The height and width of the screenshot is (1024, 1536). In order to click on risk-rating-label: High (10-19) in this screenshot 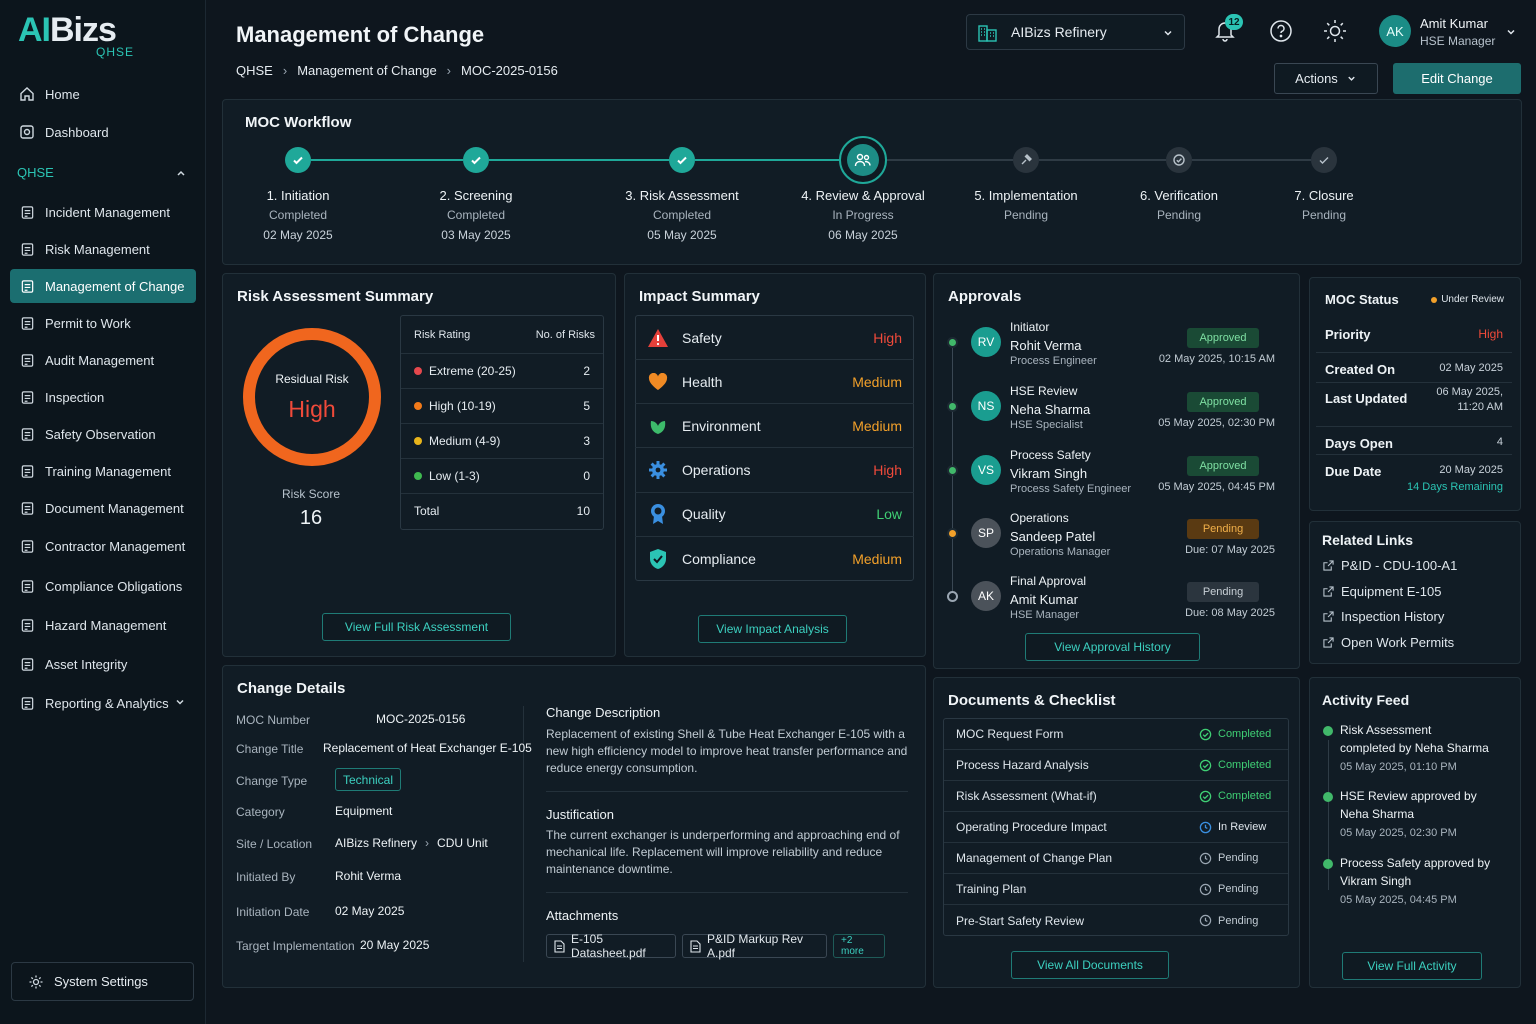, I will do `click(462, 406)`.